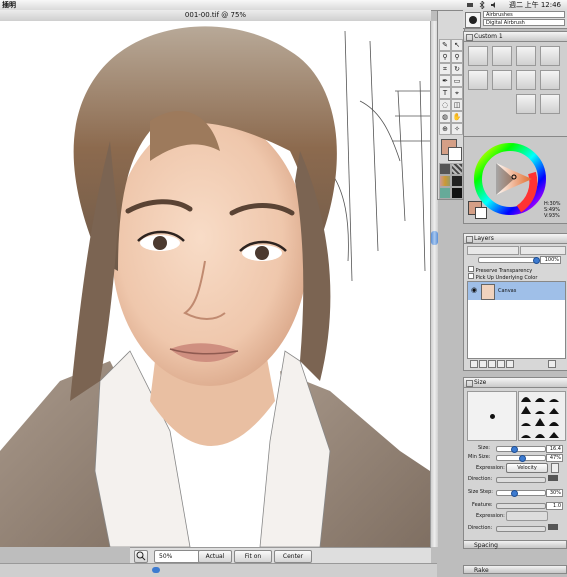  What do you see at coordinates (521, 449) in the screenshot?
I see `size-slider` at bounding box center [521, 449].